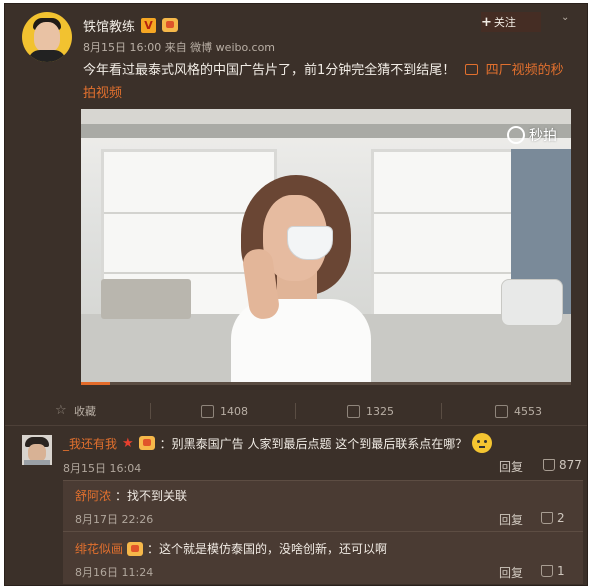  I want to click on video-scene-kettle, so click(532, 302).